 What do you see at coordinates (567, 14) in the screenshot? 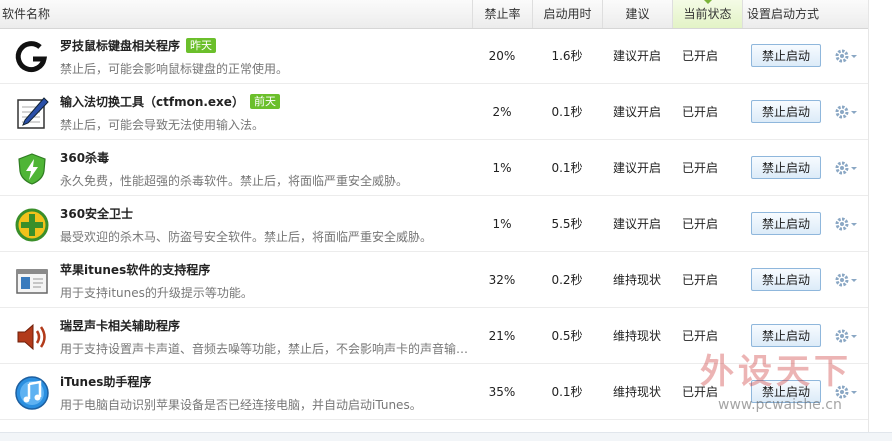
I see `col-header-time: 启动用时` at bounding box center [567, 14].